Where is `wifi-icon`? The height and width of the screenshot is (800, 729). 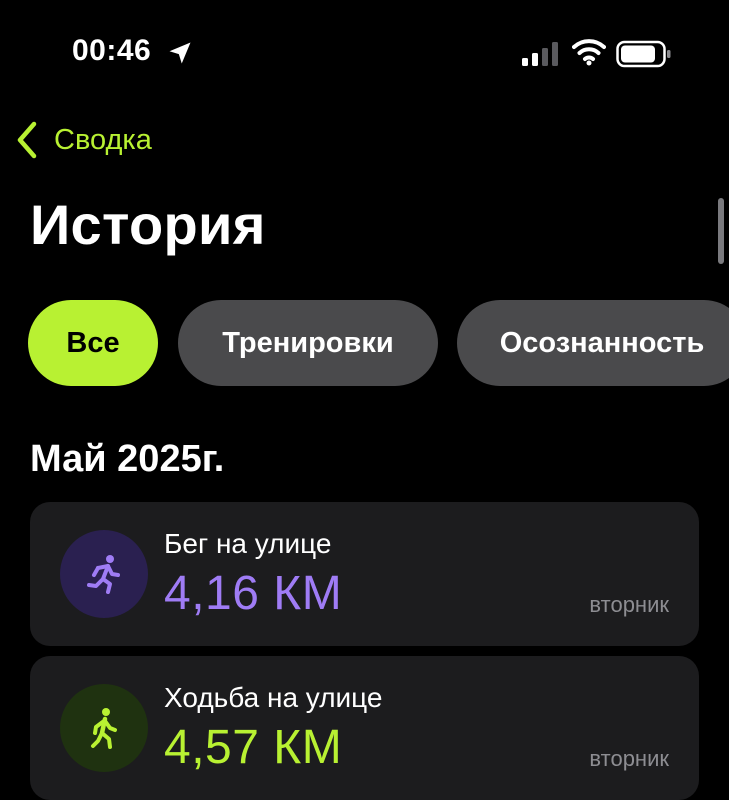 wifi-icon is located at coordinates (589, 52).